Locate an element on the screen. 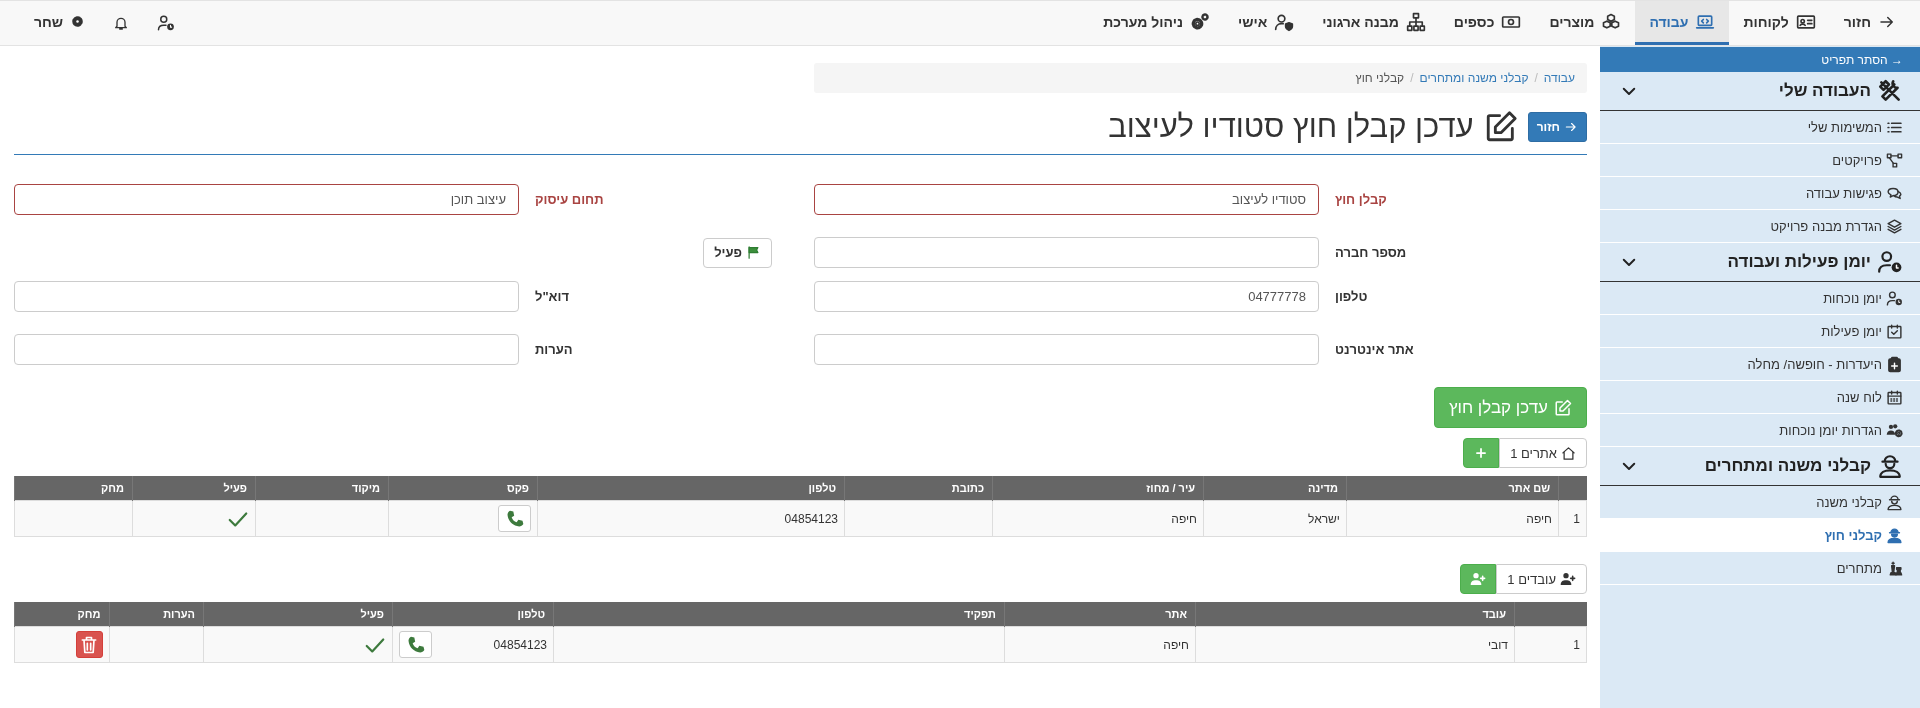 The width and height of the screenshot is (1920, 708). add-site-button is located at coordinates (1481, 453).